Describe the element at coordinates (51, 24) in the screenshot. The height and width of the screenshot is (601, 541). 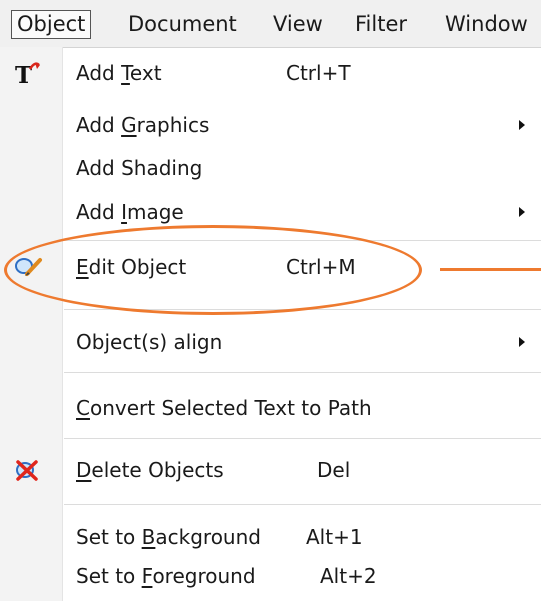
I see `menu-object: Object` at that location.